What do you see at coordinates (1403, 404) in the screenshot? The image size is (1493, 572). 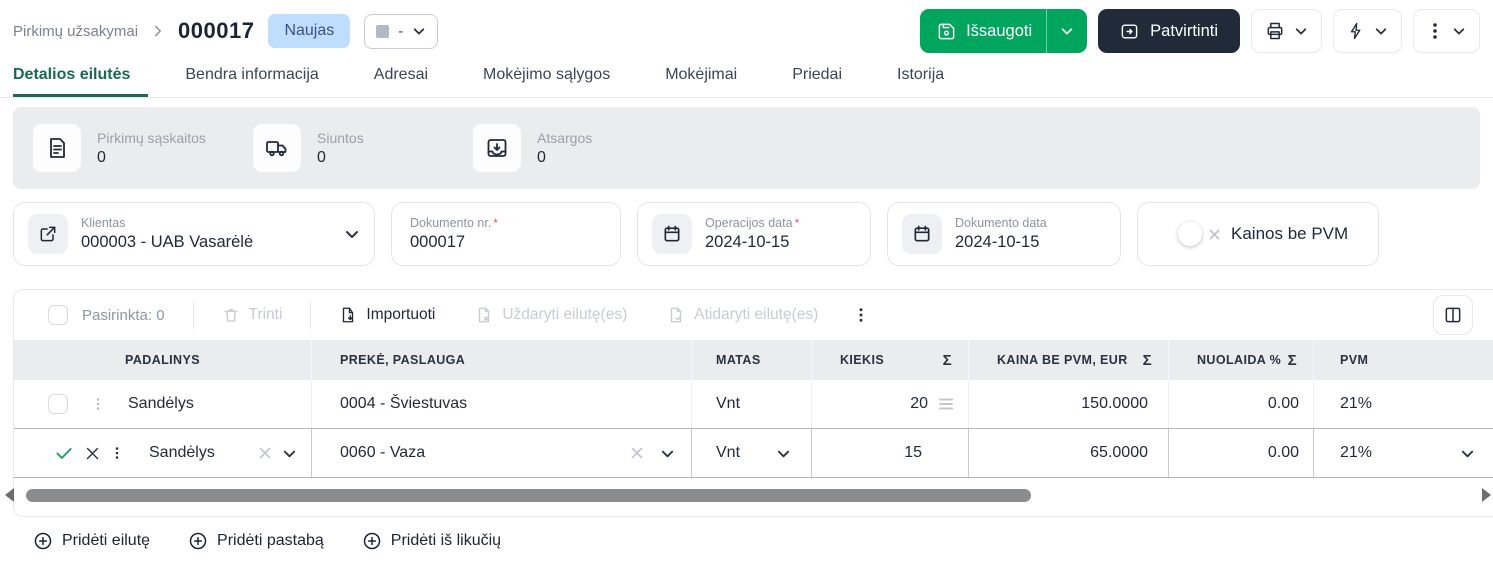 I see `cell-vat: 21%` at bounding box center [1403, 404].